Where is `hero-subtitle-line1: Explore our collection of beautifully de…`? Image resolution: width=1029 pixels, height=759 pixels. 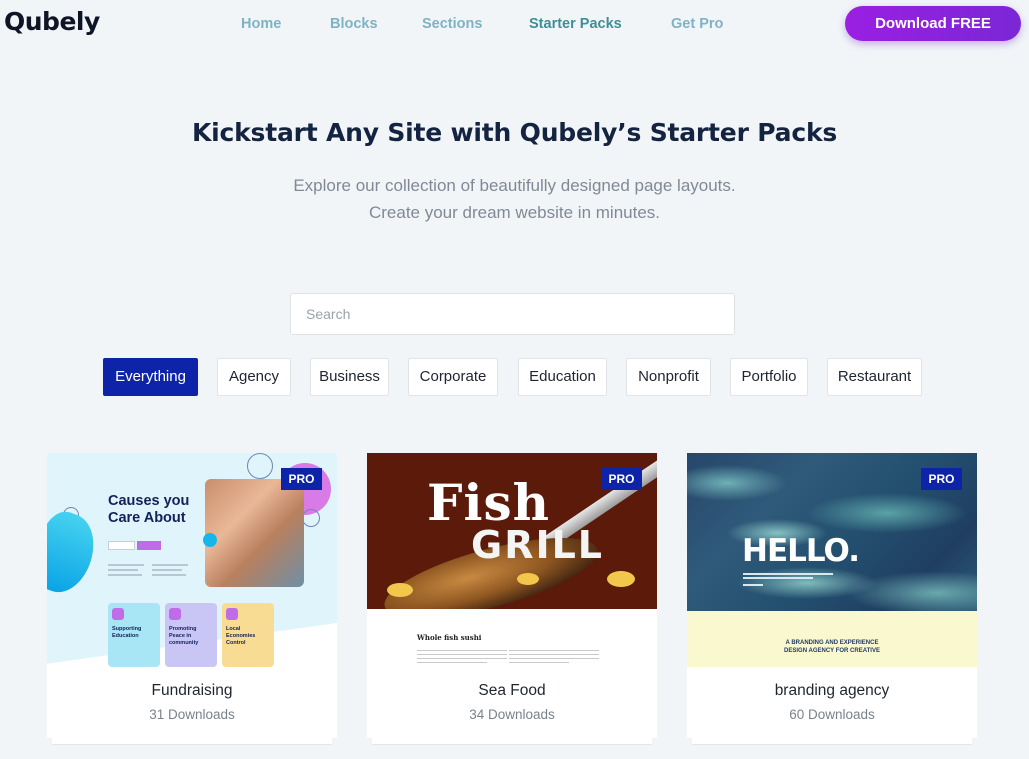
hero-subtitle-line1: Explore our collection of beautifully de… is located at coordinates (514, 185).